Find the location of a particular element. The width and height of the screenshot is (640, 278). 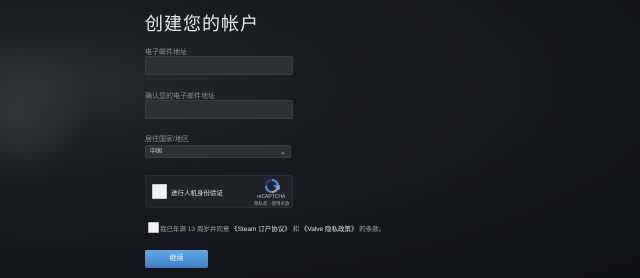

recaptcha-brand: reCAPTCHA is located at coordinates (271, 197).